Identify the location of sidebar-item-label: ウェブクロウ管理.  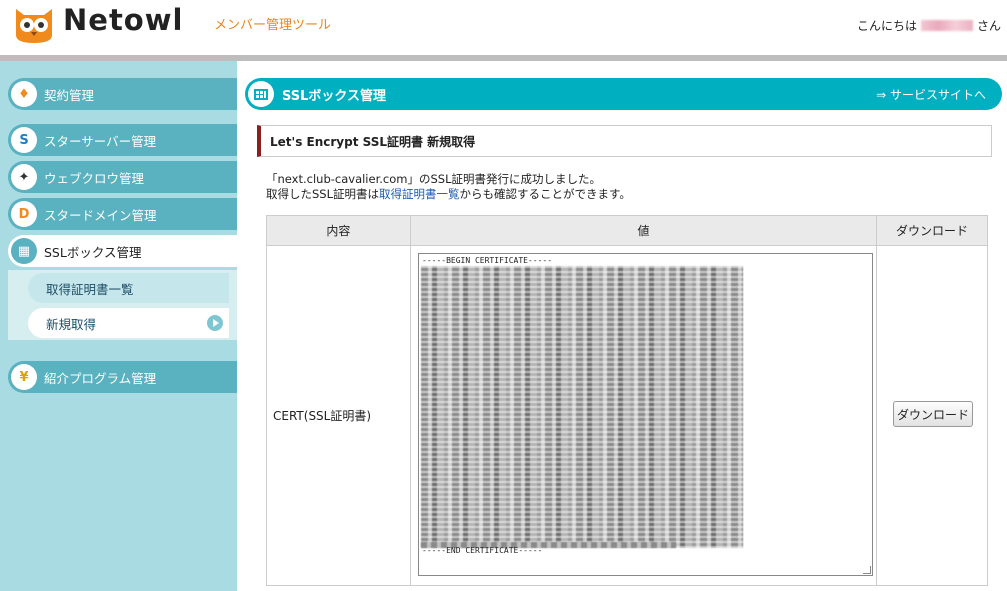
(94, 178).